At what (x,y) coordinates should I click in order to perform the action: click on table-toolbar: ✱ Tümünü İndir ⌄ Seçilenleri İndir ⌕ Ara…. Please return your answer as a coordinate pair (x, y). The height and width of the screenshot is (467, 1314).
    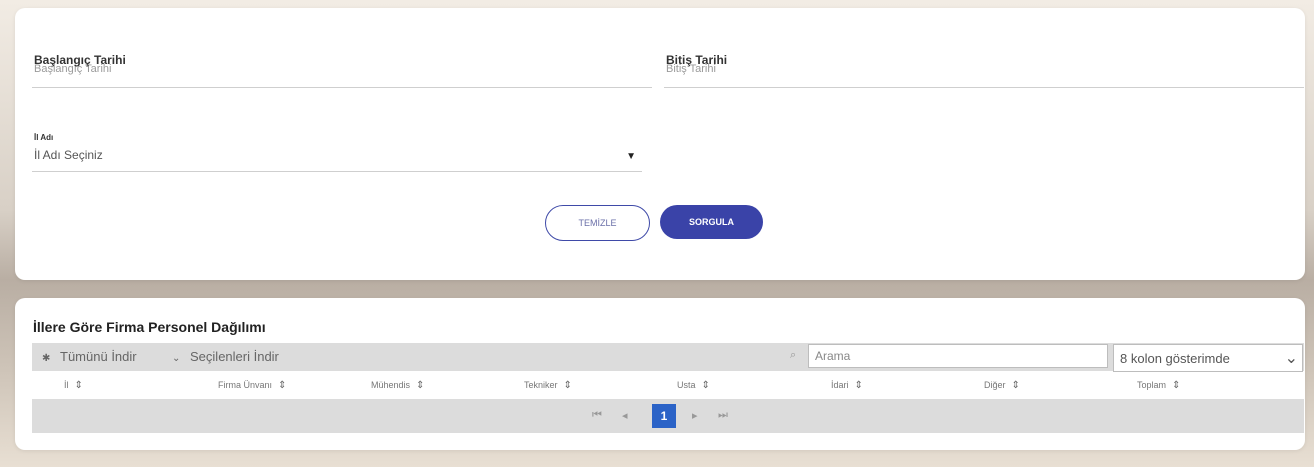
    Looking at the image, I should click on (668, 357).